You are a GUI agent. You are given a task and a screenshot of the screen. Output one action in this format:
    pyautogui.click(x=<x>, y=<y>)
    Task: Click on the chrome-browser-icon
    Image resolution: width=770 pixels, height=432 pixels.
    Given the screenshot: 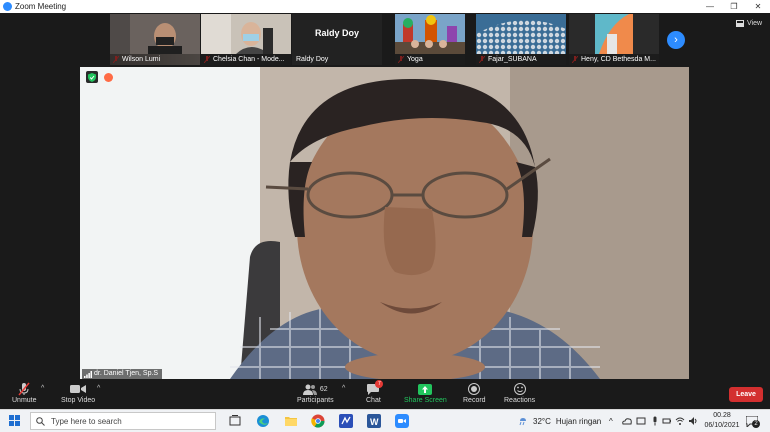 What is the action you would take?
    pyautogui.click(x=318, y=421)
    